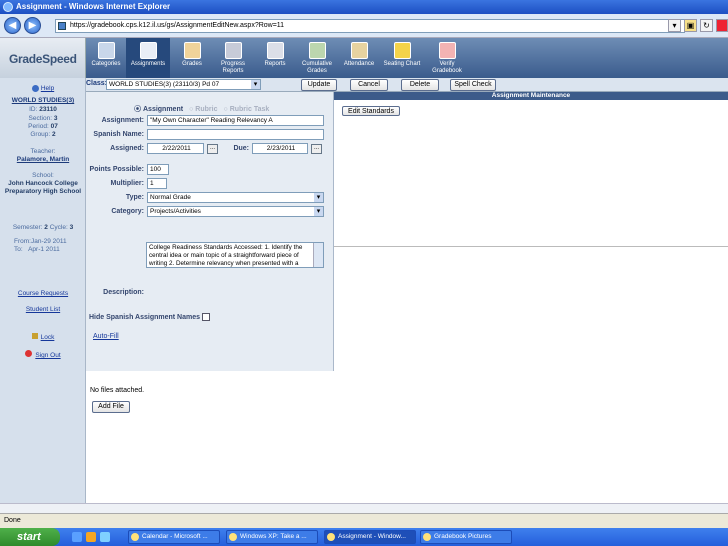 The height and width of the screenshot is (546, 728). I want to click on radio-circle-icon: ⦿, so click(137, 109).